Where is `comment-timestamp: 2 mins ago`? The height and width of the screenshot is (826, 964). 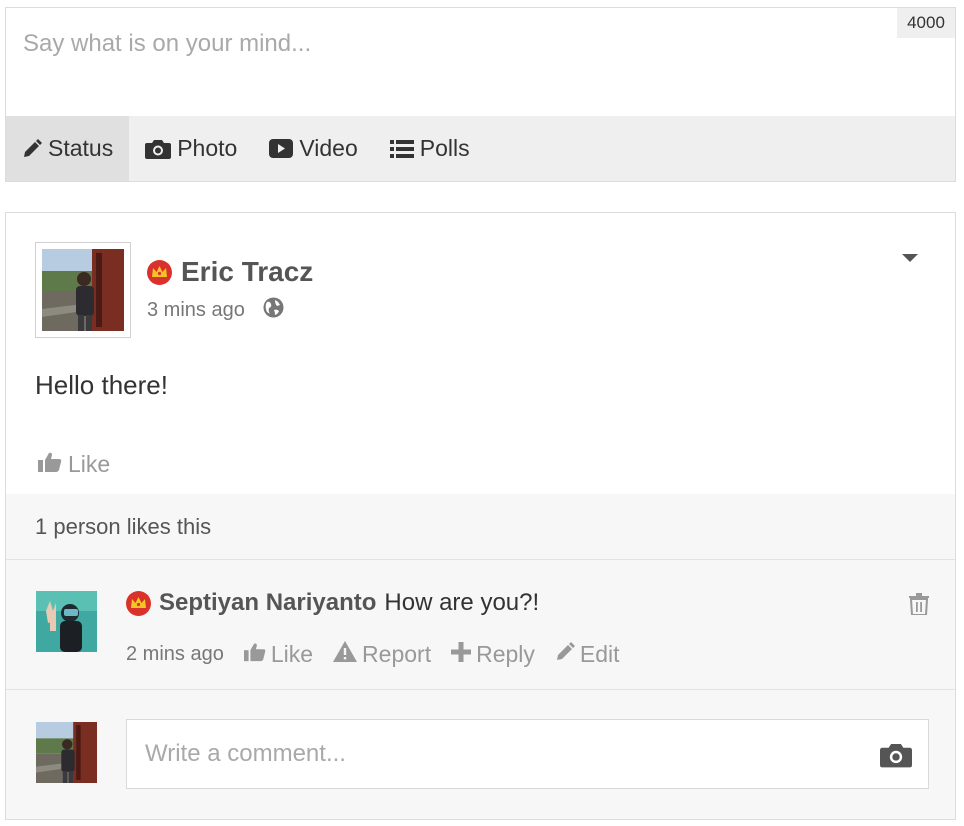 comment-timestamp: 2 mins ago is located at coordinates (175, 654).